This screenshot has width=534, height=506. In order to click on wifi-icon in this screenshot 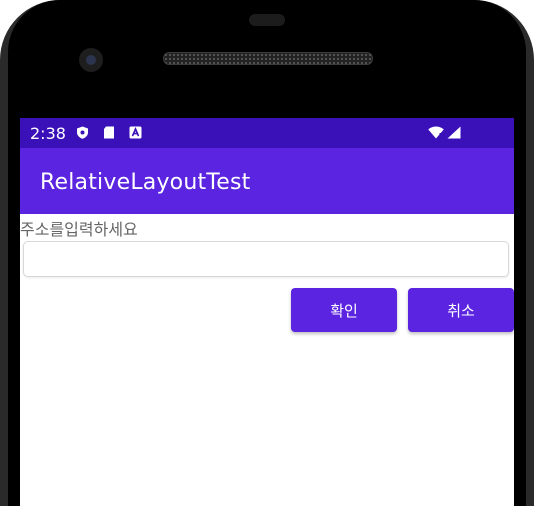, I will do `click(436, 132)`.